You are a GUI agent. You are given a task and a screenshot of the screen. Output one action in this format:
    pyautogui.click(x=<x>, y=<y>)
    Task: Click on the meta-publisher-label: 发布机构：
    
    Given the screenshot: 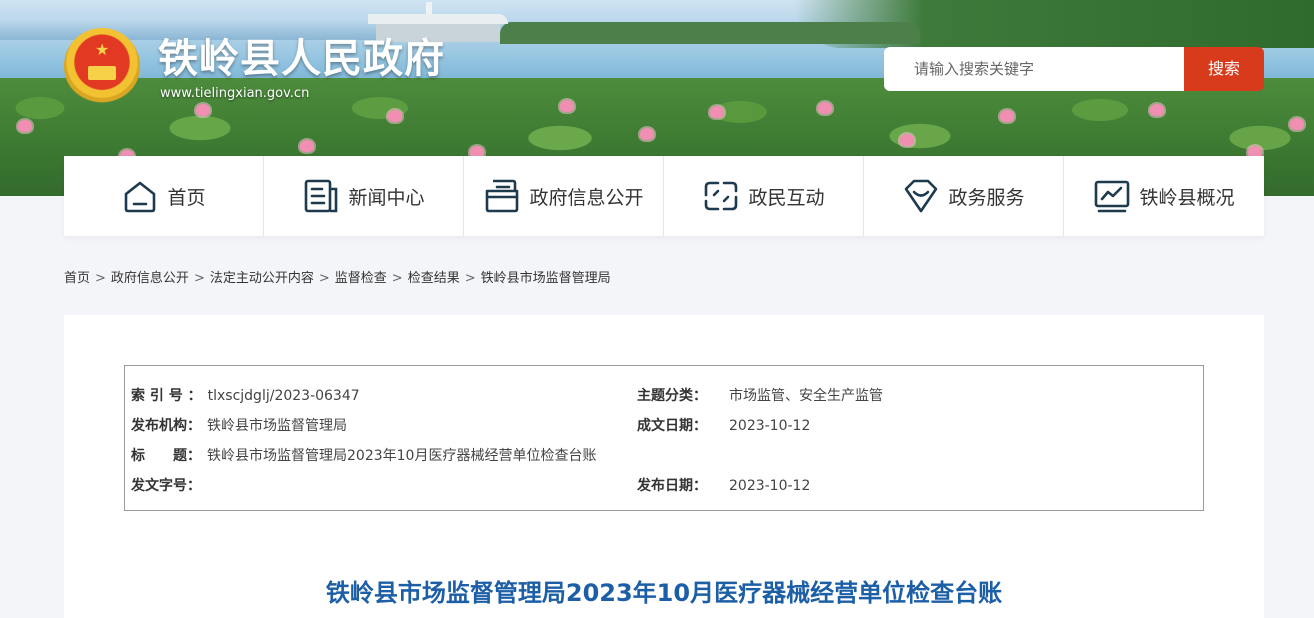 What is the action you would take?
    pyautogui.click(x=166, y=426)
    